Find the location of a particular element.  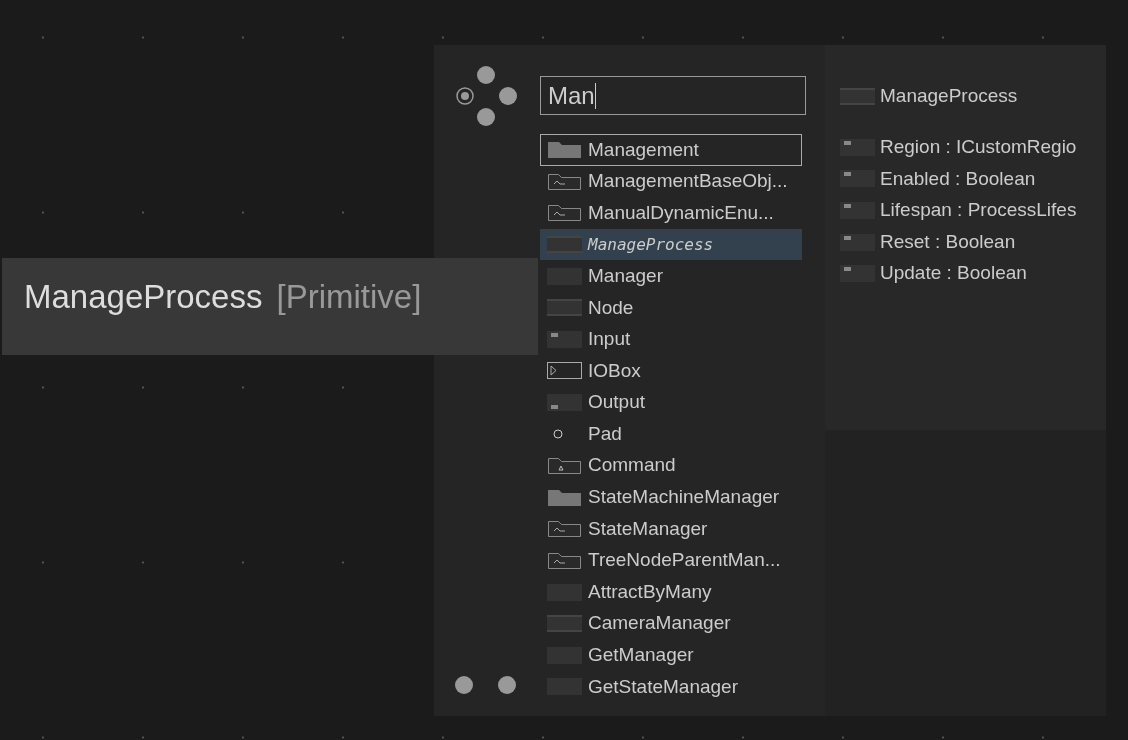

result-label: CameraManager is located at coordinates (659, 623).